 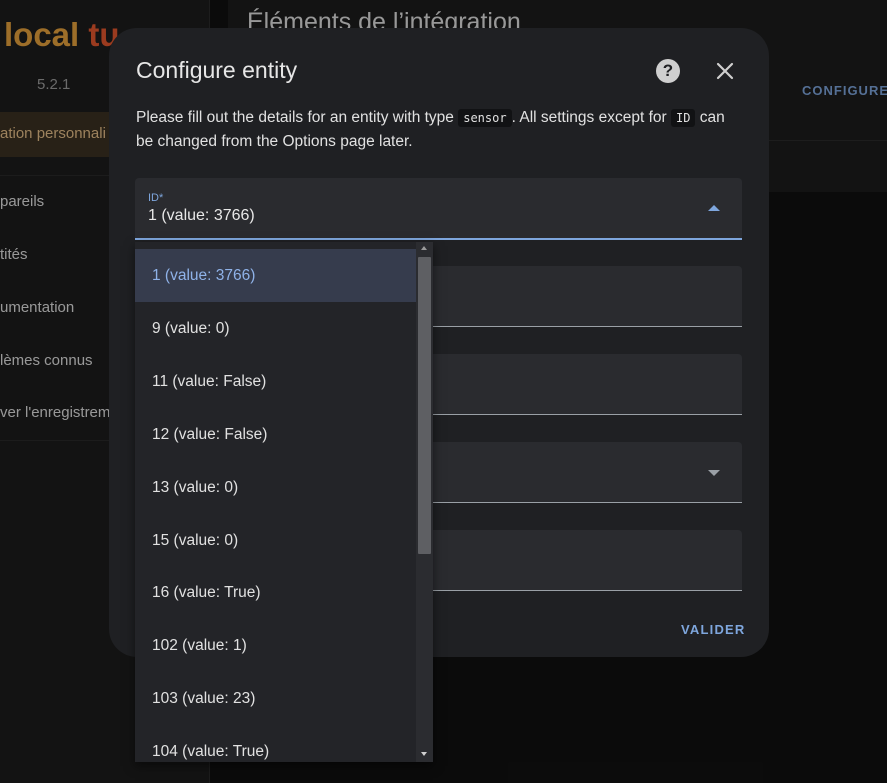 What do you see at coordinates (485, 118) in the screenshot?
I see `entity-type-code: sensor` at bounding box center [485, 118].